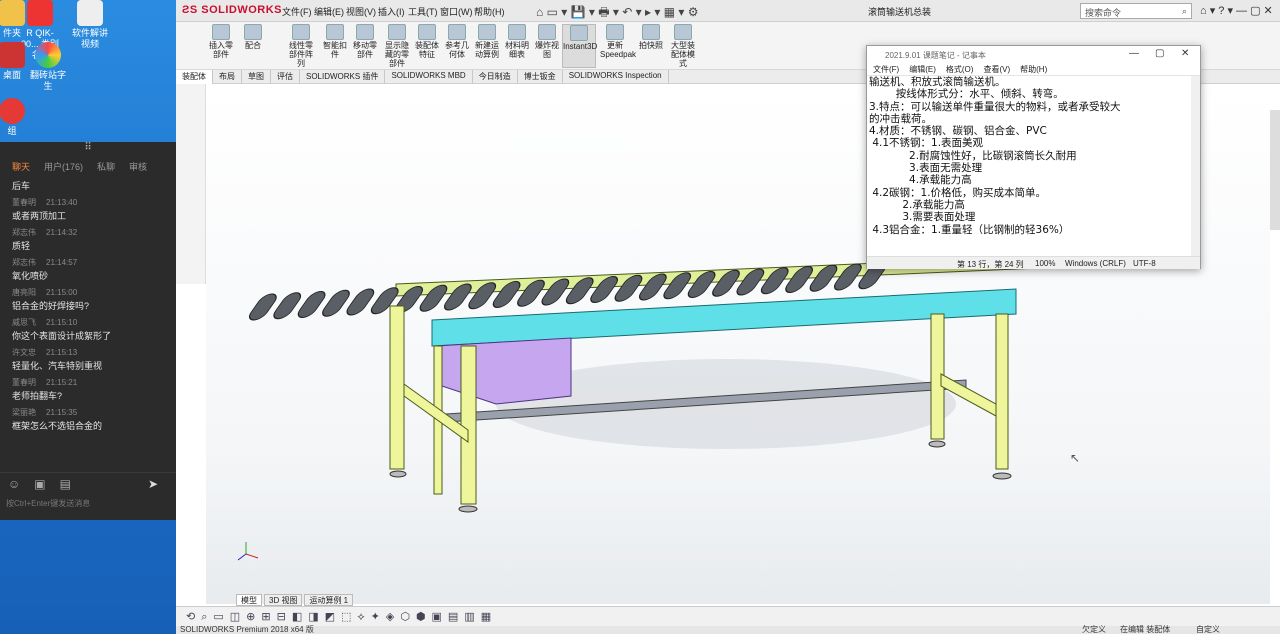 The height and width of the screenshot is (634, 1280). Describe the element at coordinates (14, 484) in the screenshot. I see `emoji-icon: ☺` at that location.